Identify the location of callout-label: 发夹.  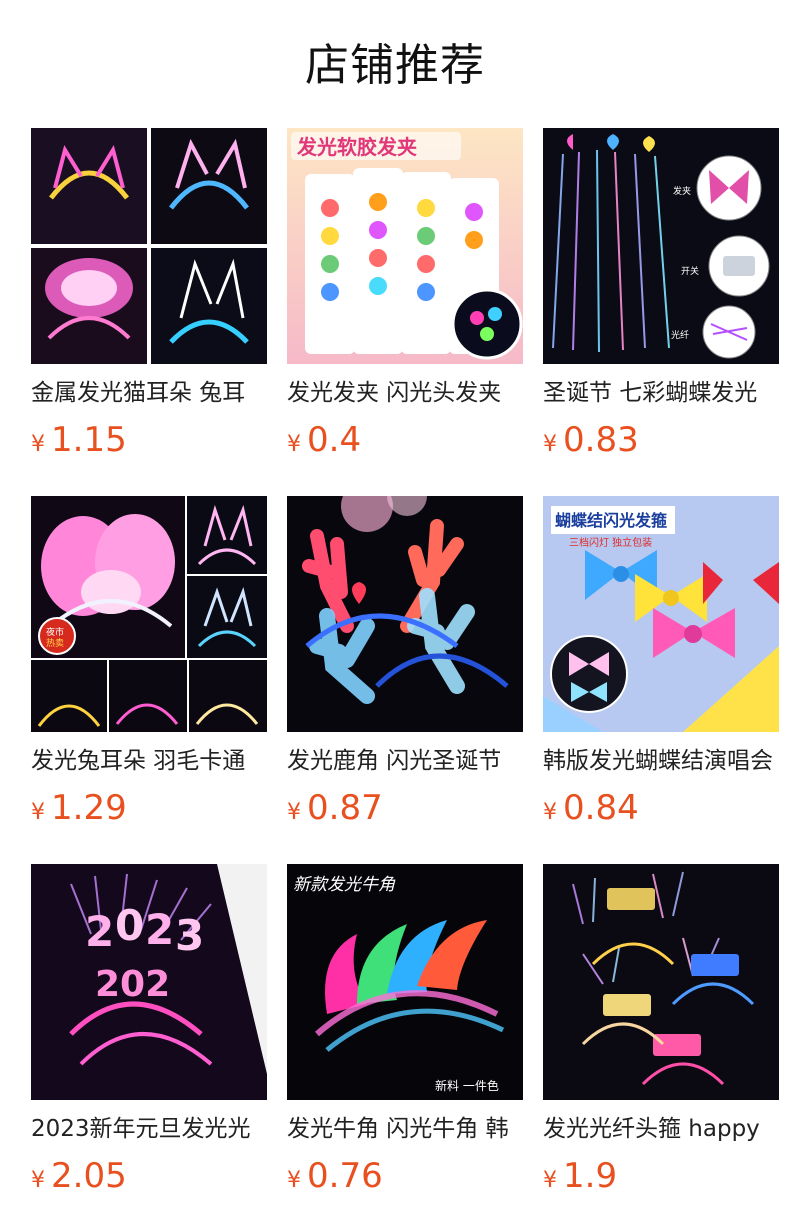
(682, 191).